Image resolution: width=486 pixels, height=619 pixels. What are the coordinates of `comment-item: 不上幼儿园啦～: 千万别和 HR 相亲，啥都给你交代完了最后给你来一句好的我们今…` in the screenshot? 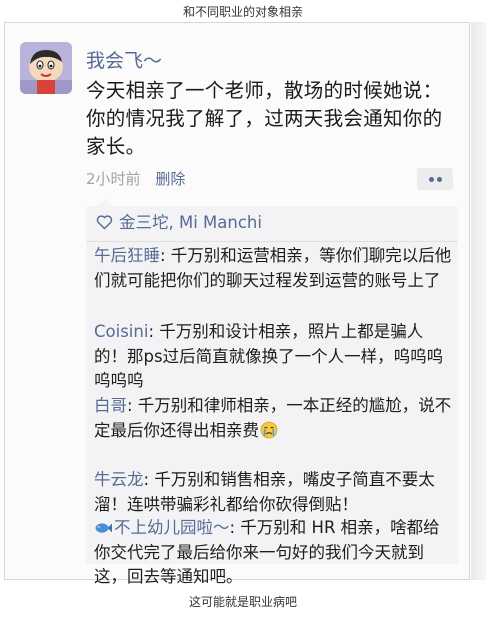 It's located at (273, 553).